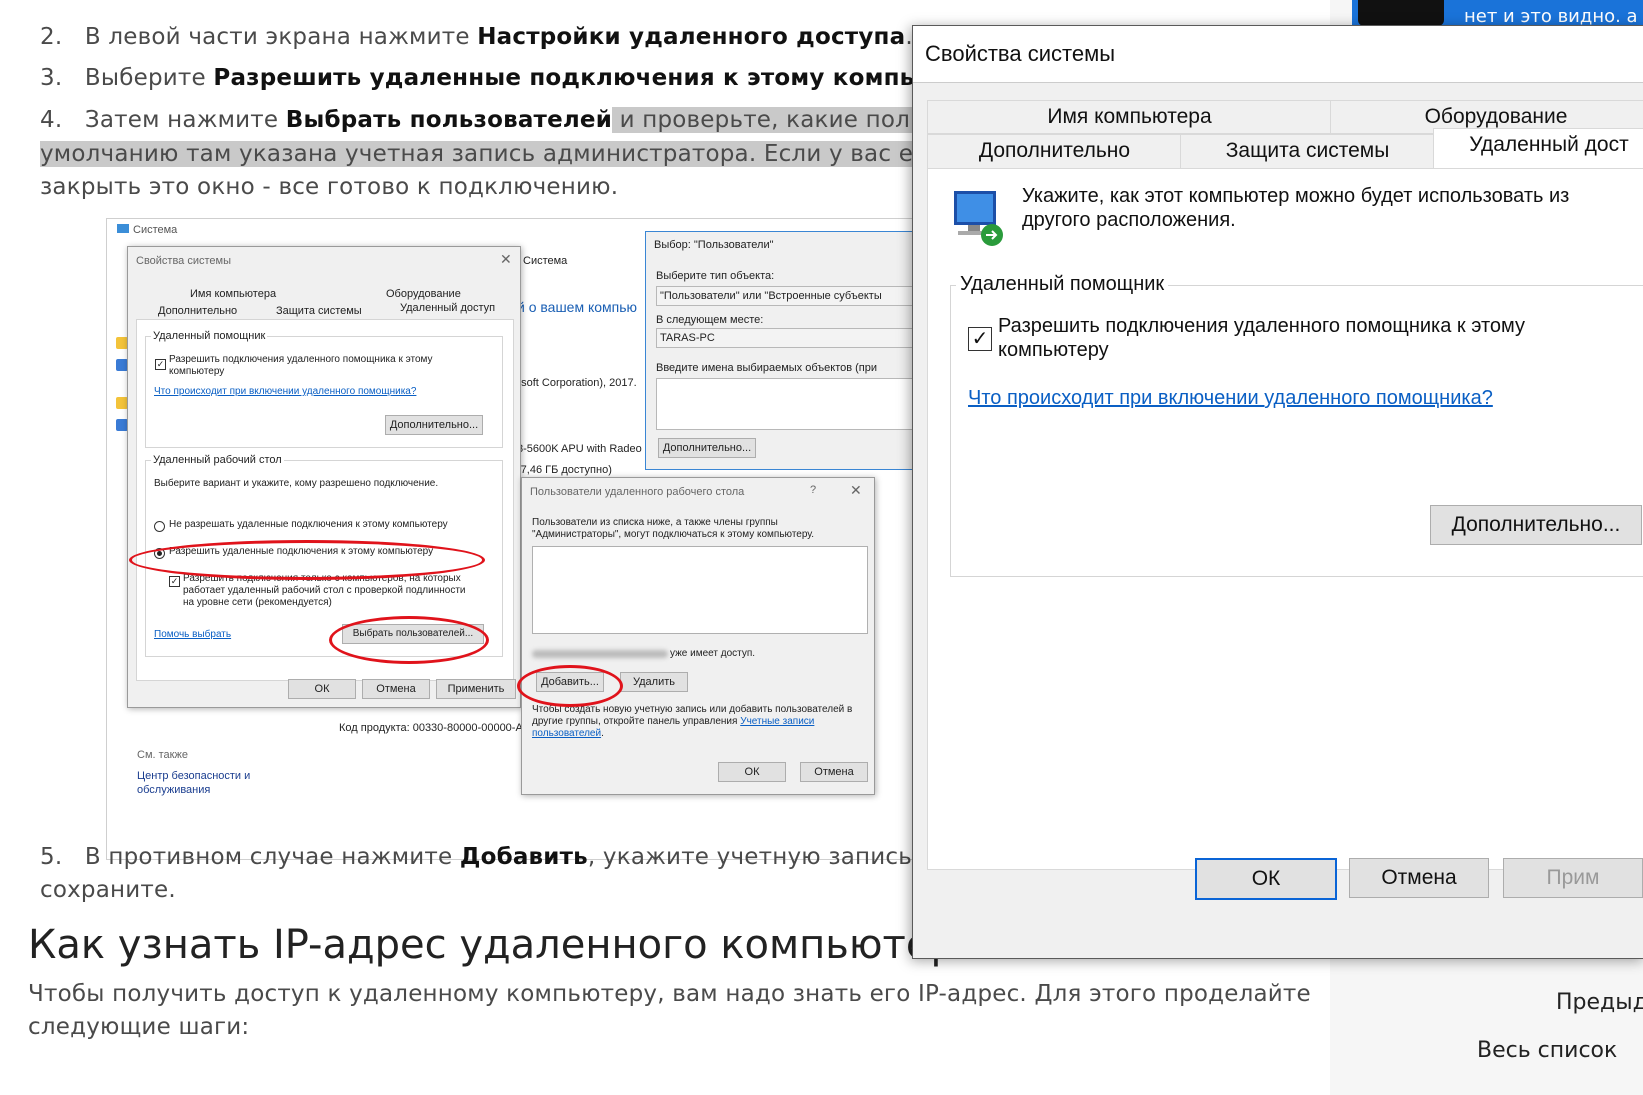  Describe the element at coordinates (396, 689) in the screenshot. I see `cancel-button-small: Отмена` at that location.